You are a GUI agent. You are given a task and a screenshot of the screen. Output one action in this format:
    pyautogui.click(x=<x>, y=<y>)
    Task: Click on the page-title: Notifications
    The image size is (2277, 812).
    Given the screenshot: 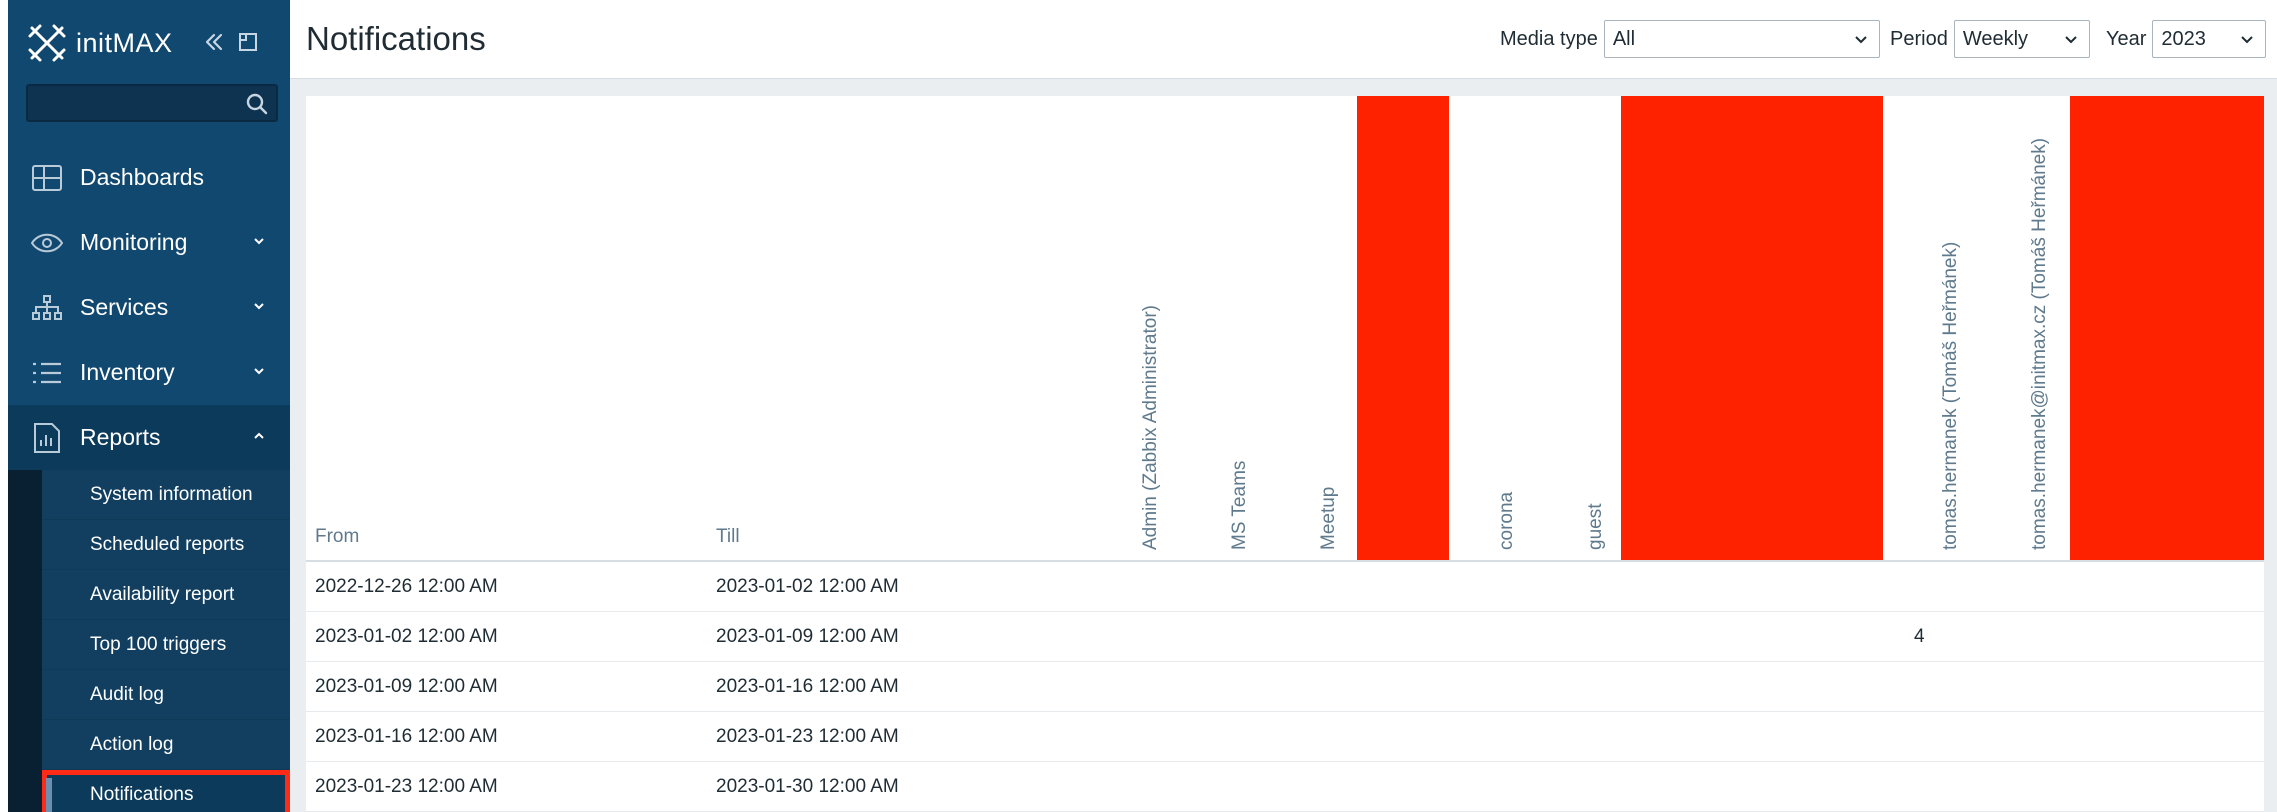 What is the action you would take?
    pyautogui.click(x=396, y=38)
    